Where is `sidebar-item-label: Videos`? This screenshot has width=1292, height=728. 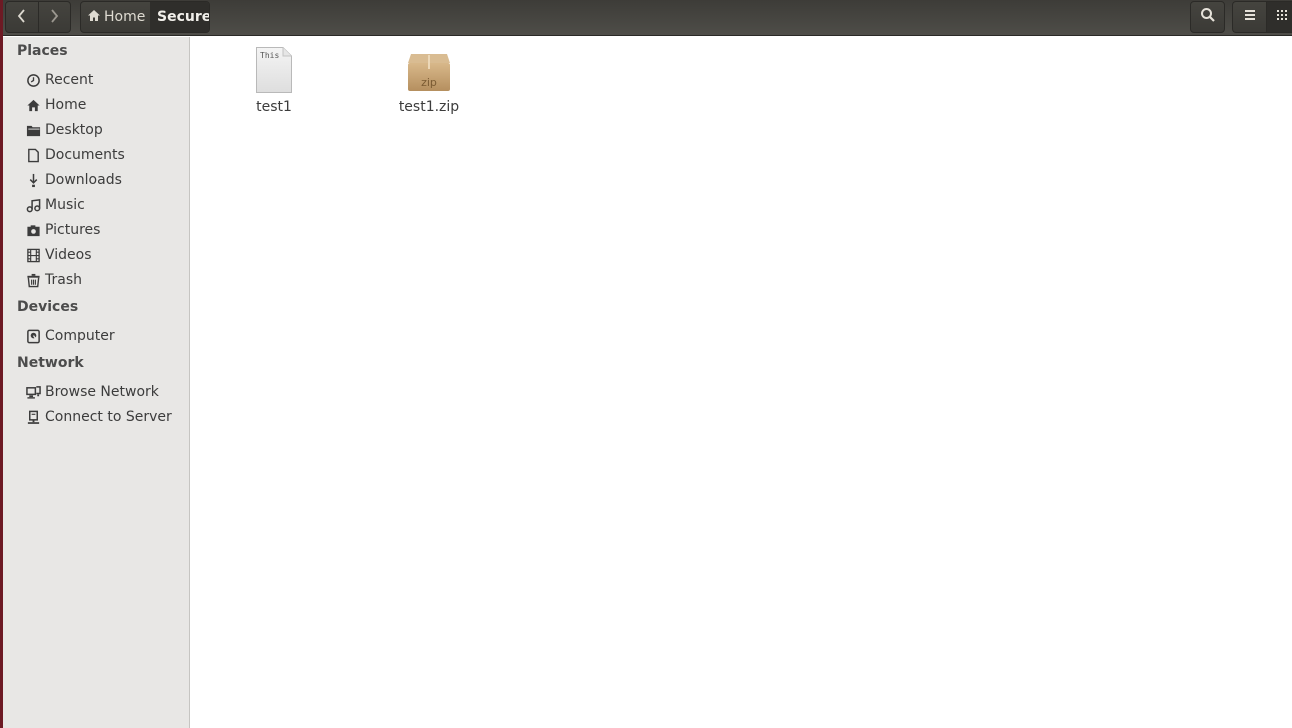
sidebar-item-label: Videos is located at coordinates (68, 255).